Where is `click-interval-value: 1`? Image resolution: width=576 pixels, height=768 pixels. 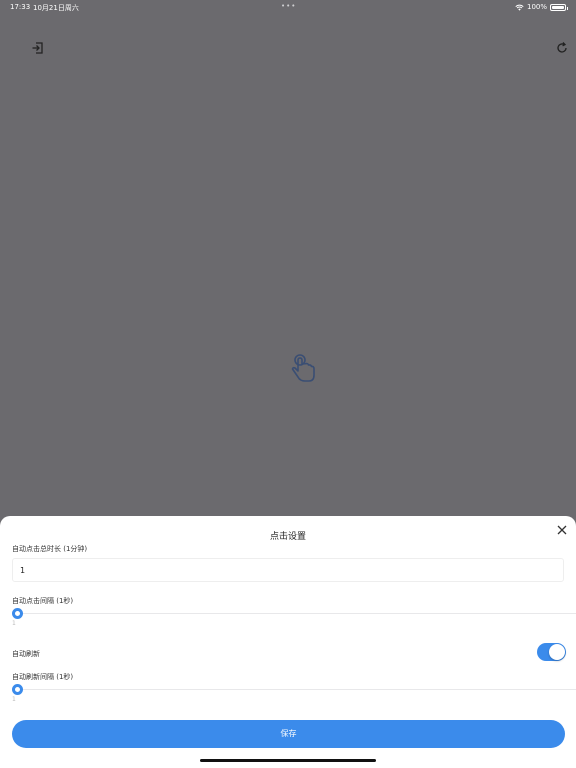
click-interval-value: 1 is located at coordinates (14, 623).